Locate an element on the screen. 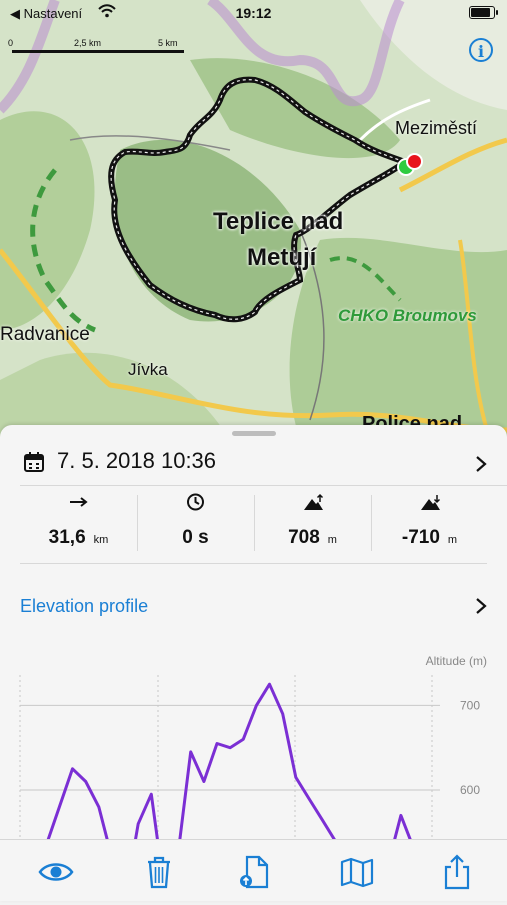  info-button: i is located at coordinates (481, 50).